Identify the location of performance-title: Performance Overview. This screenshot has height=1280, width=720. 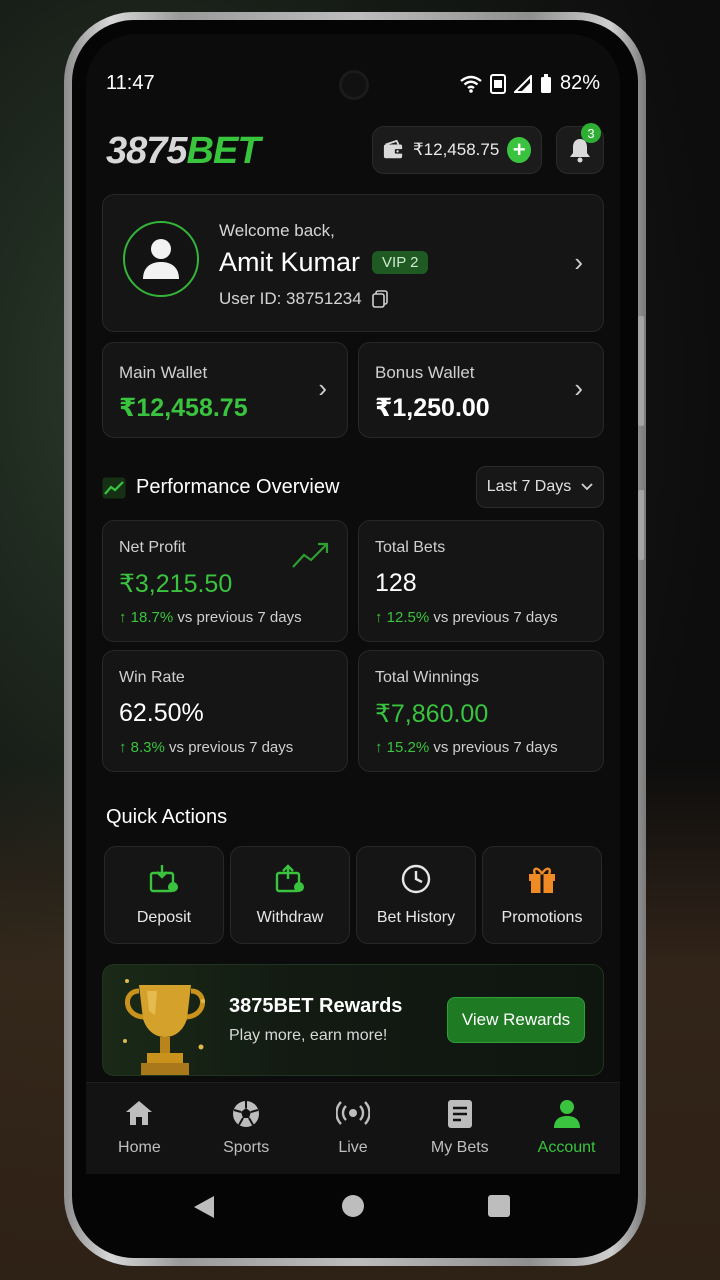
(238, 487).